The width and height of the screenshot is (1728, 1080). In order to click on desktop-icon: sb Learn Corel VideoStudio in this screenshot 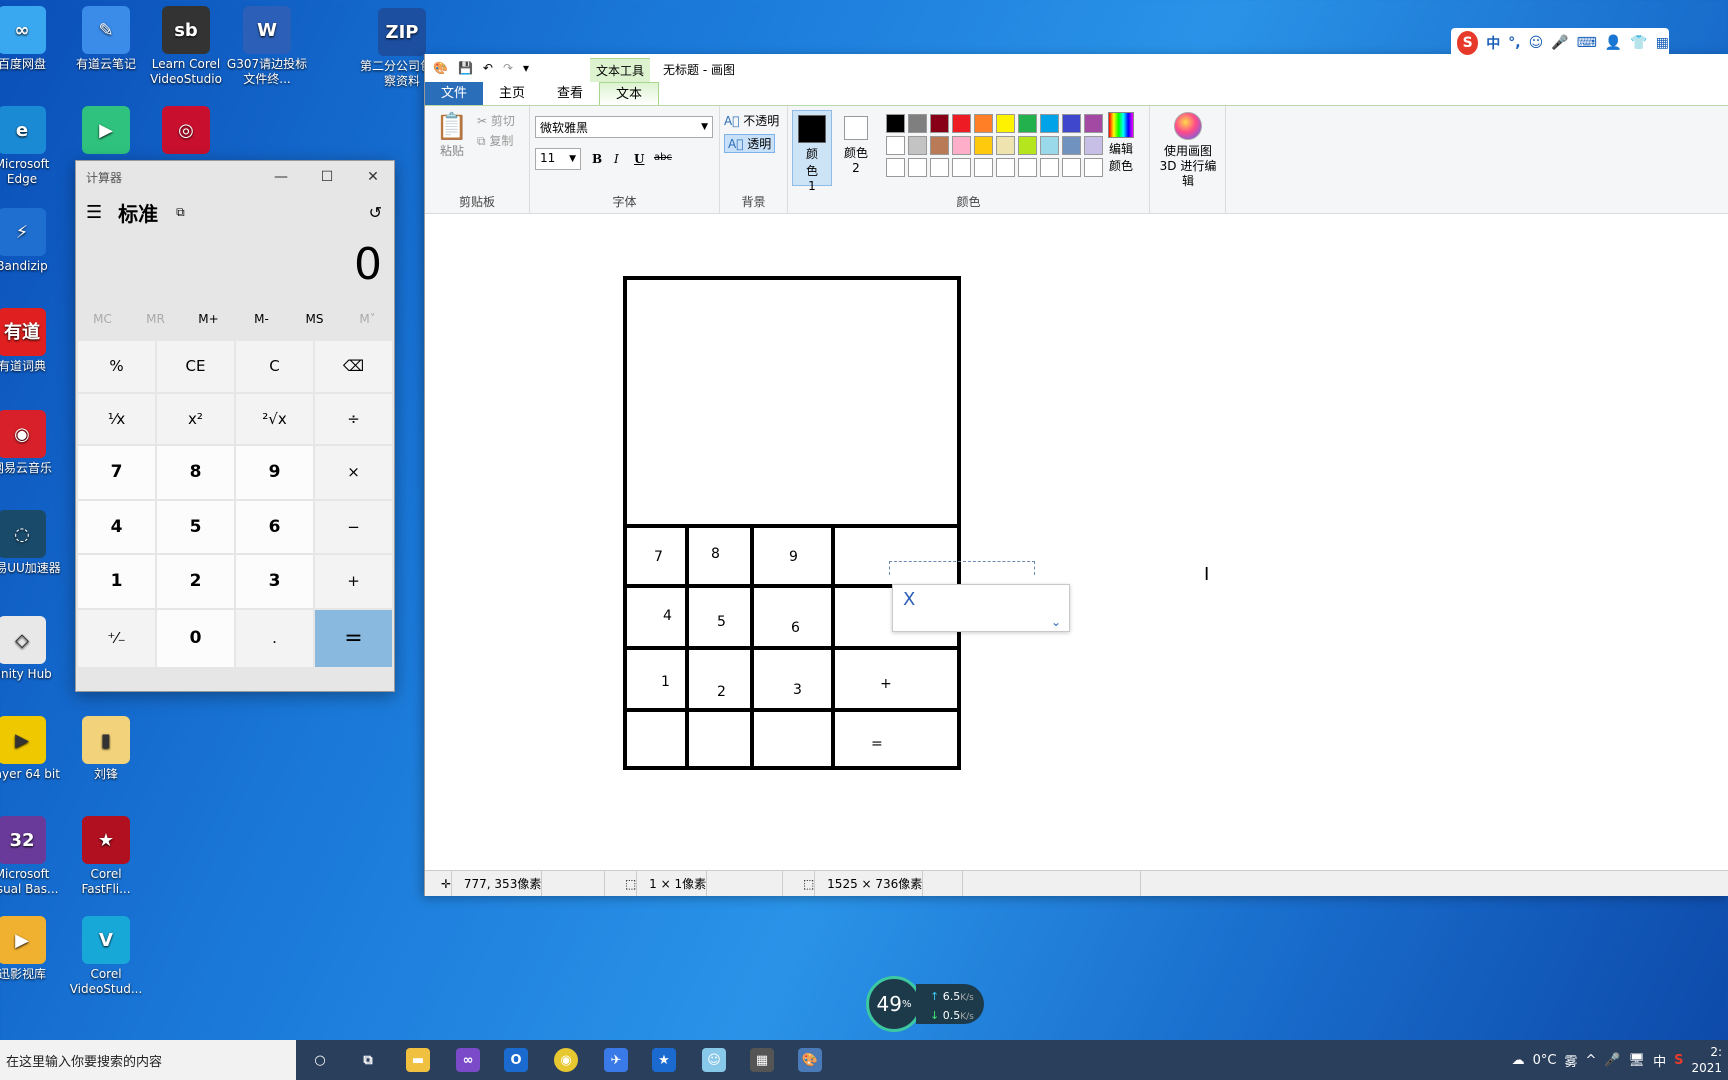, I will do `click(186, 46)`.